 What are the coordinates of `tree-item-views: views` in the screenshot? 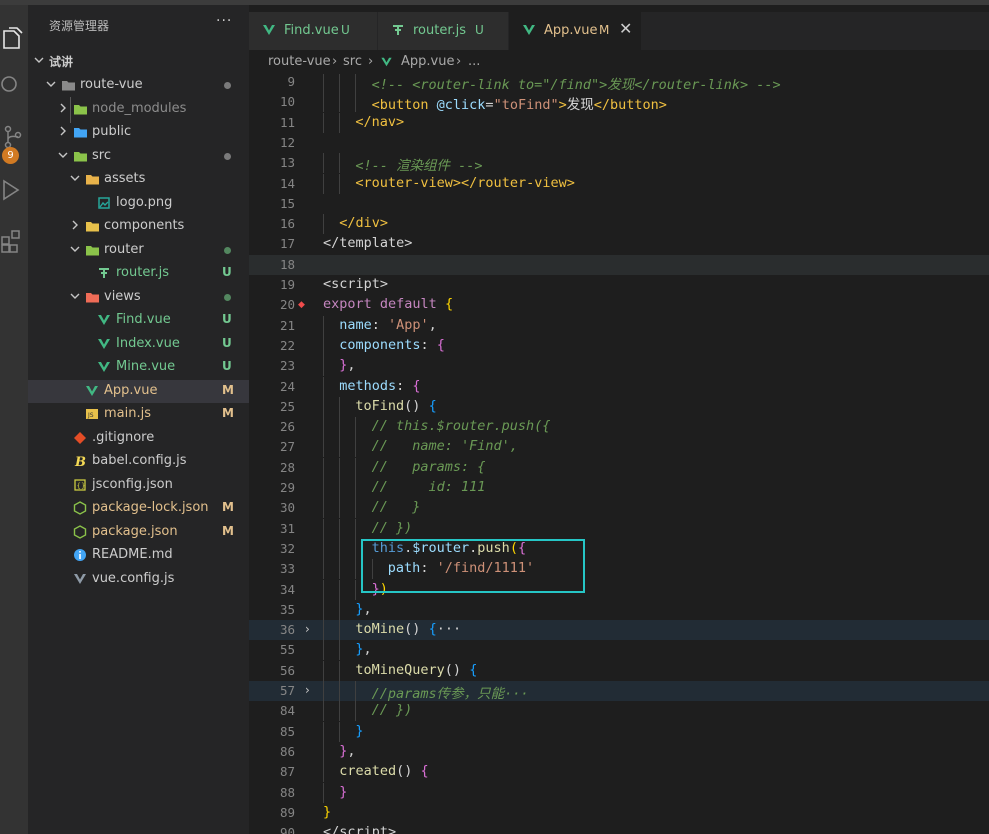 It's located at (138, 297).